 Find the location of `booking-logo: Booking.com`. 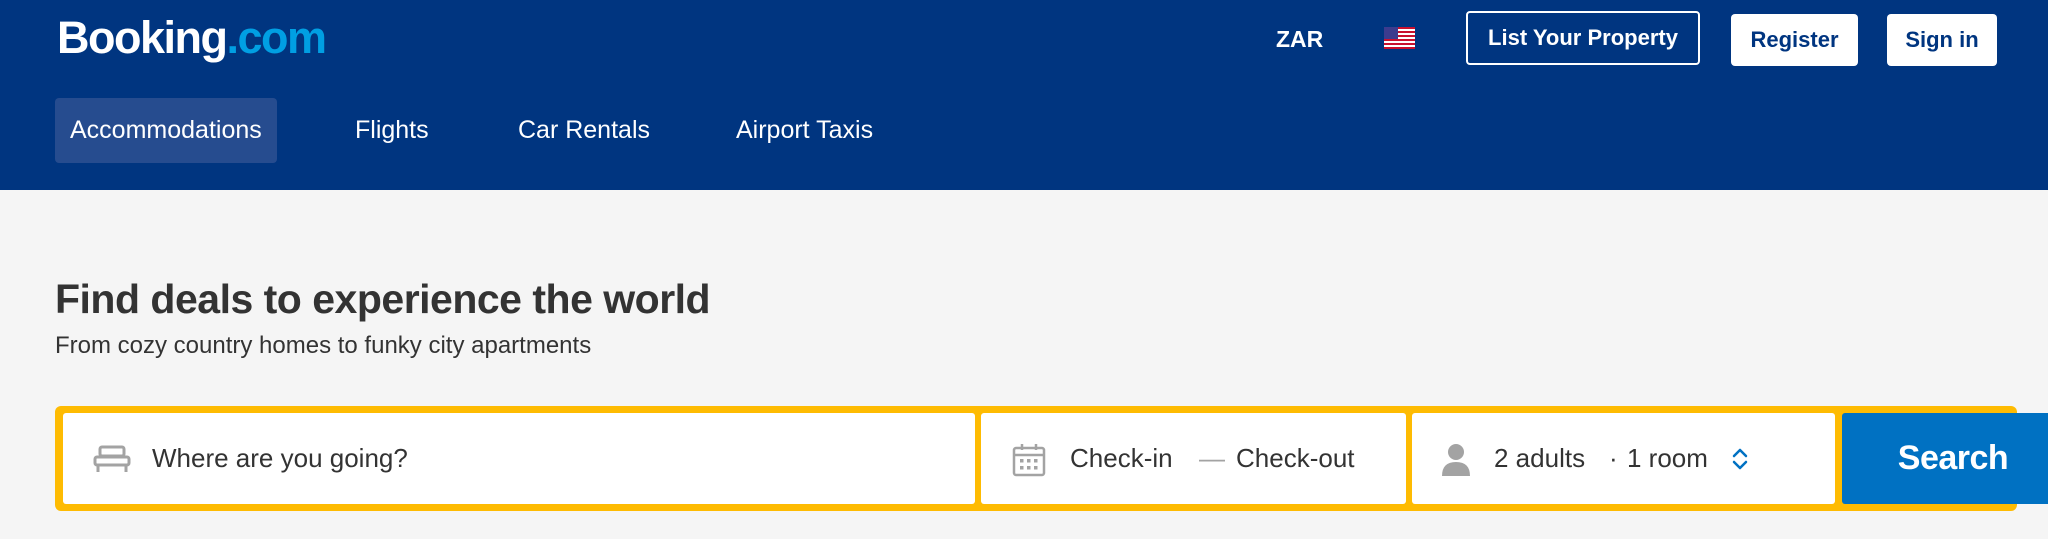

booking-logo: Booking.com is located at coordinates (192, 37).